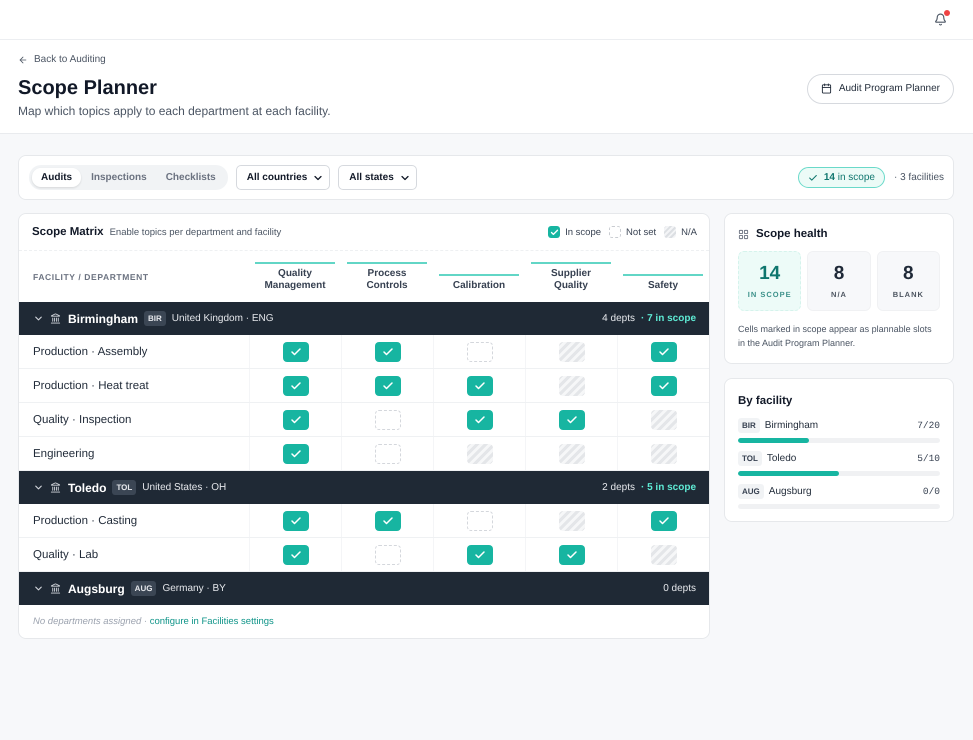 The image size is (973, 740). I want to click on page-title: Scope Planner, so click(87, 88).